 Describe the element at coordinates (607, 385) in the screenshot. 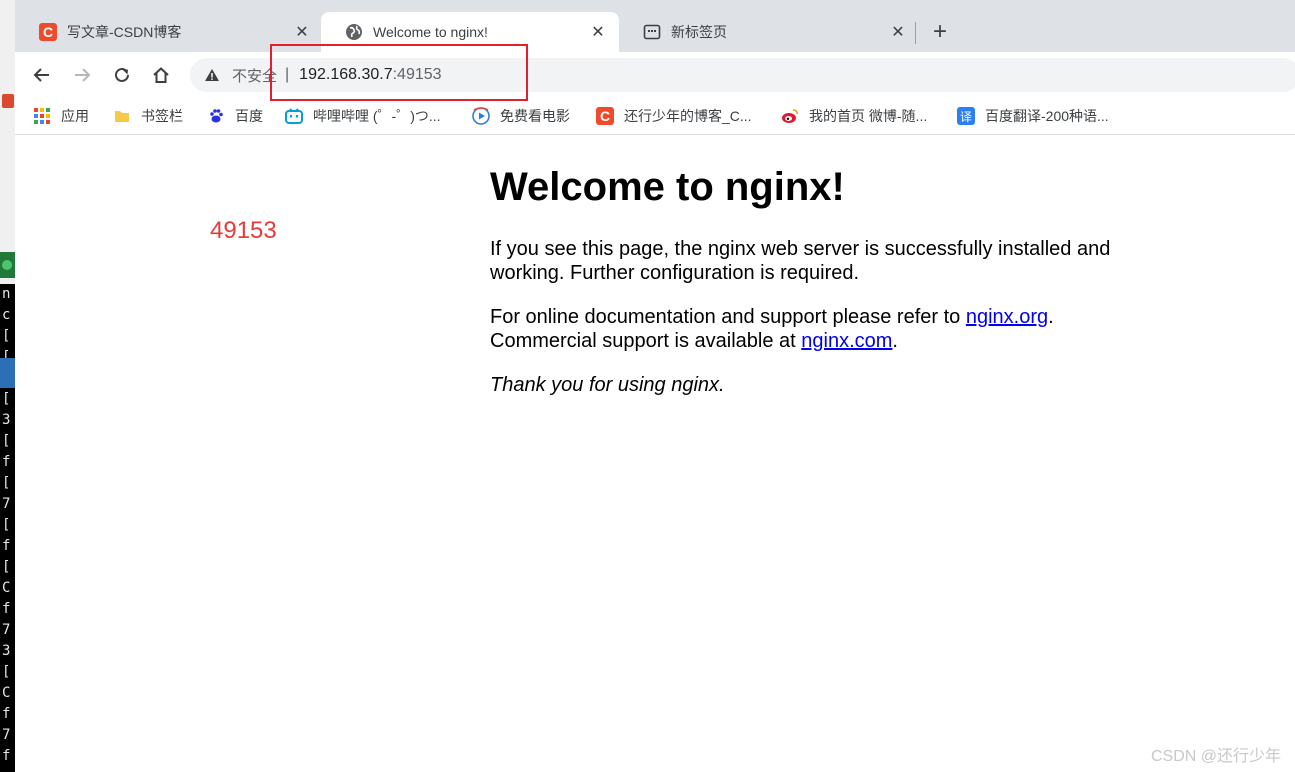

I see `thanks-text: Thank you for using nginx.` at that location.